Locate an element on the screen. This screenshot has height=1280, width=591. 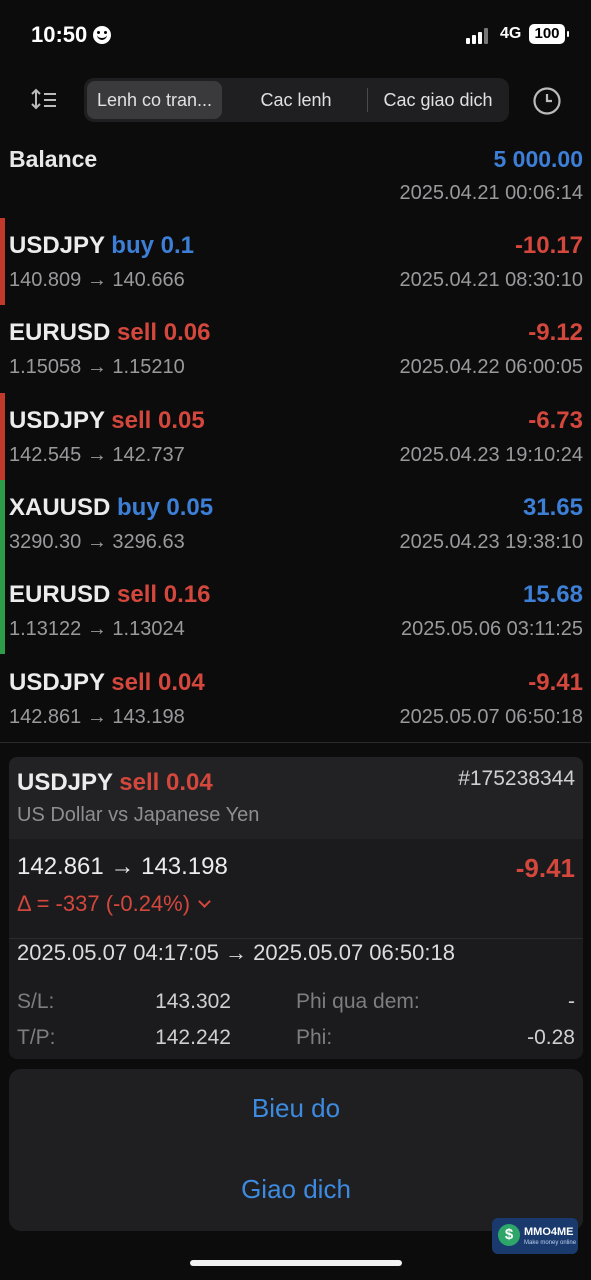
smiley-icon is located at coordinates (102, 35).